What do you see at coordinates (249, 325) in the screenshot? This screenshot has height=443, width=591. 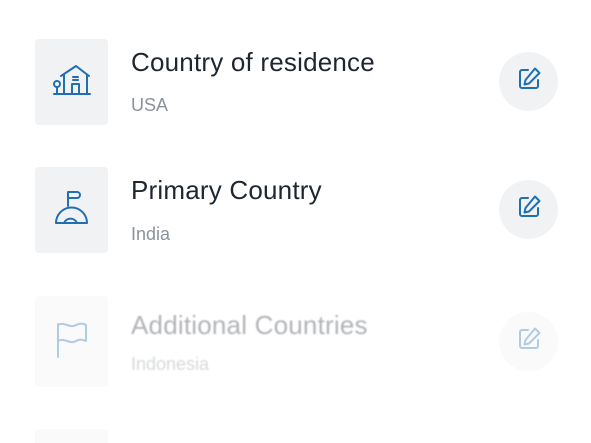 I see `additional-countries-title: Additional Countries` at bounding box center [249, 325].